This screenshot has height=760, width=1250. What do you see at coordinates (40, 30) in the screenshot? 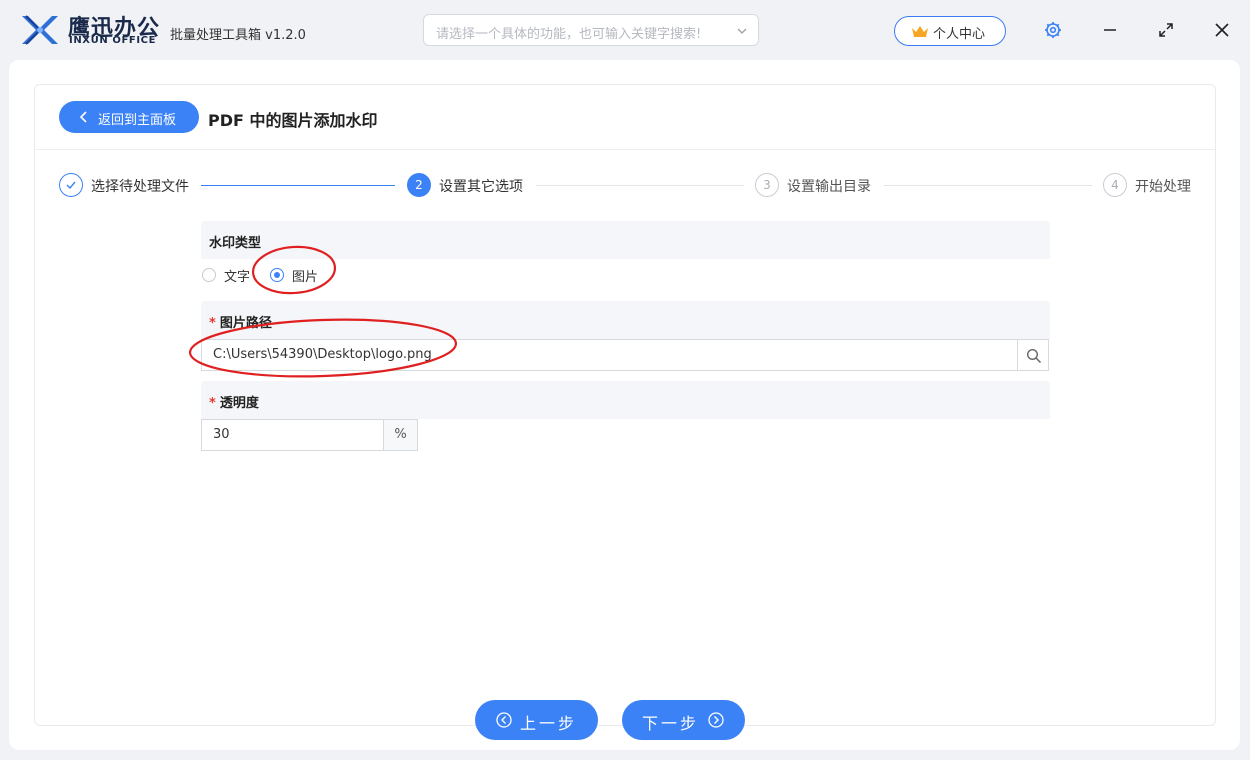
I see `inxun-logo-icon` at bounding box center [40, 30].